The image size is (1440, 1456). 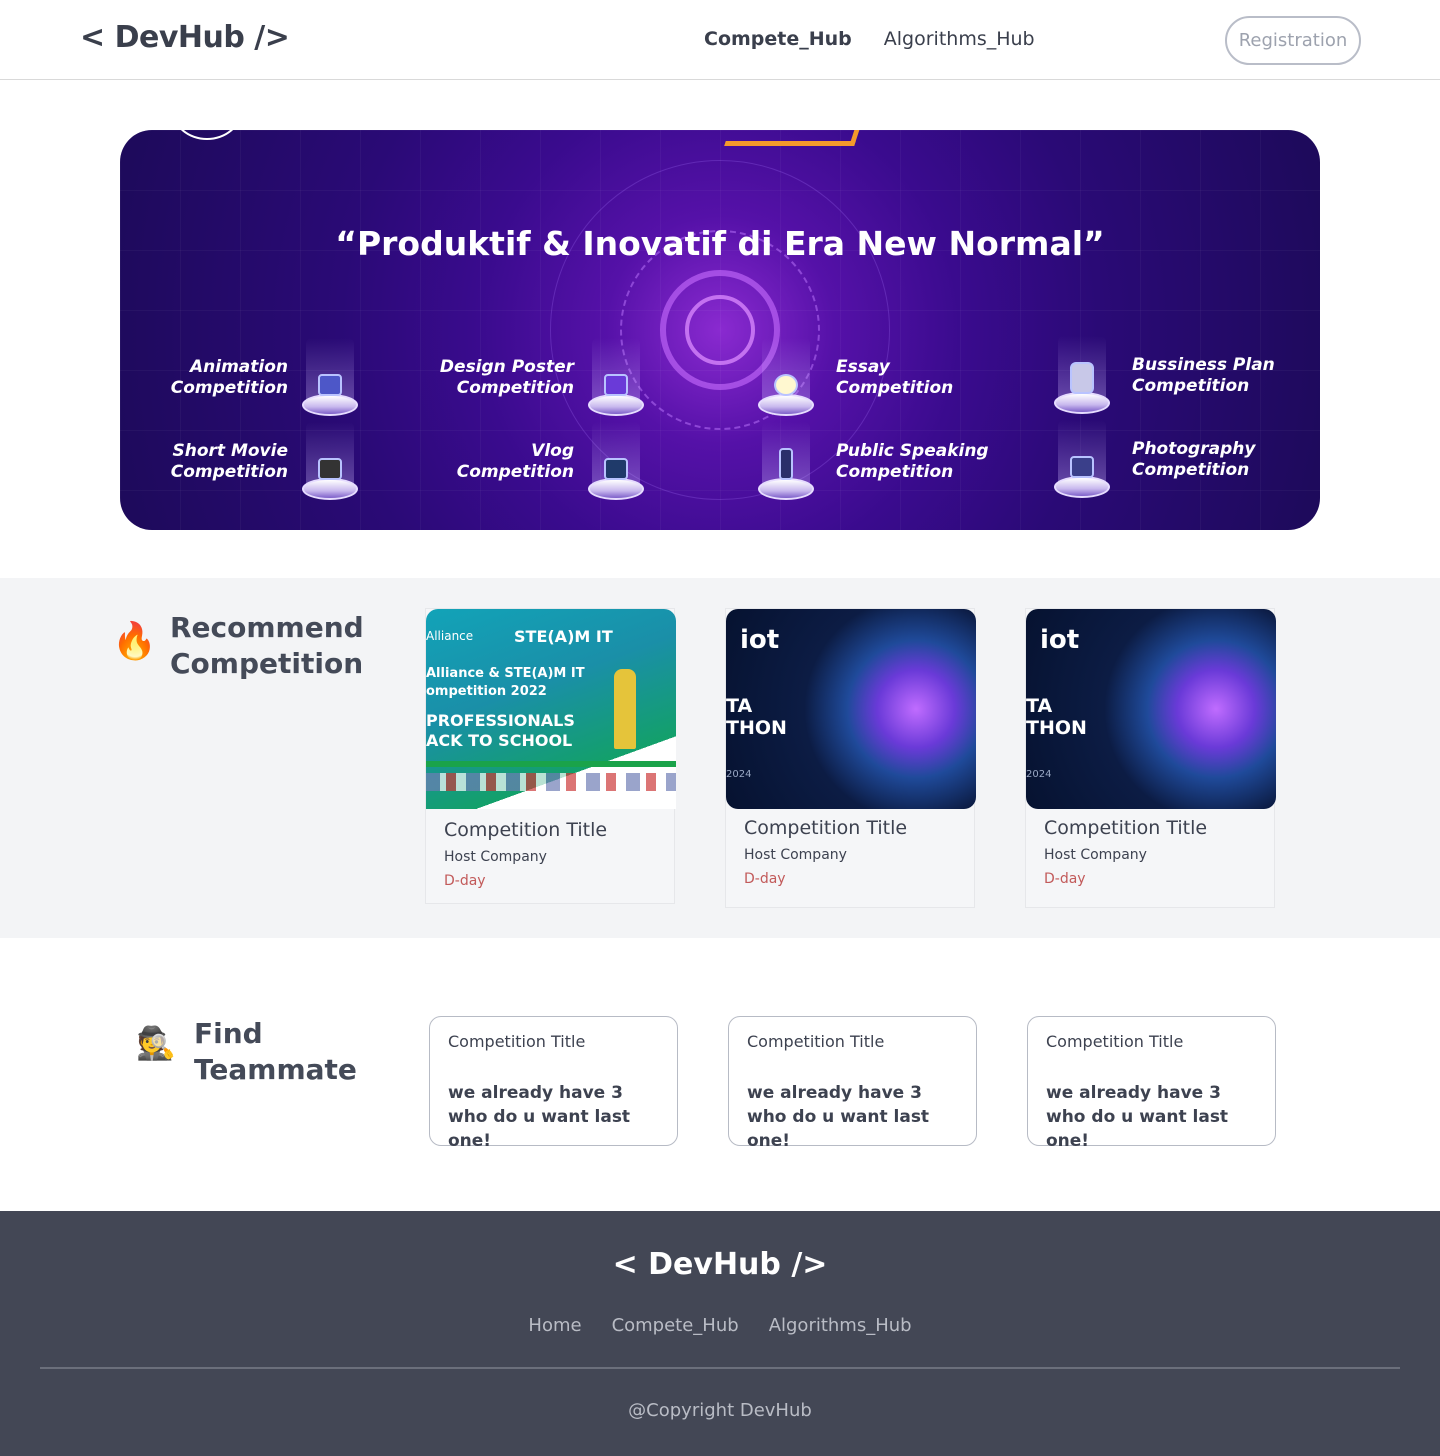 What do you see at coordinates (795, 138) in the screenshot?
I see `banner-orange-frame` at bounding box center [795, 138].